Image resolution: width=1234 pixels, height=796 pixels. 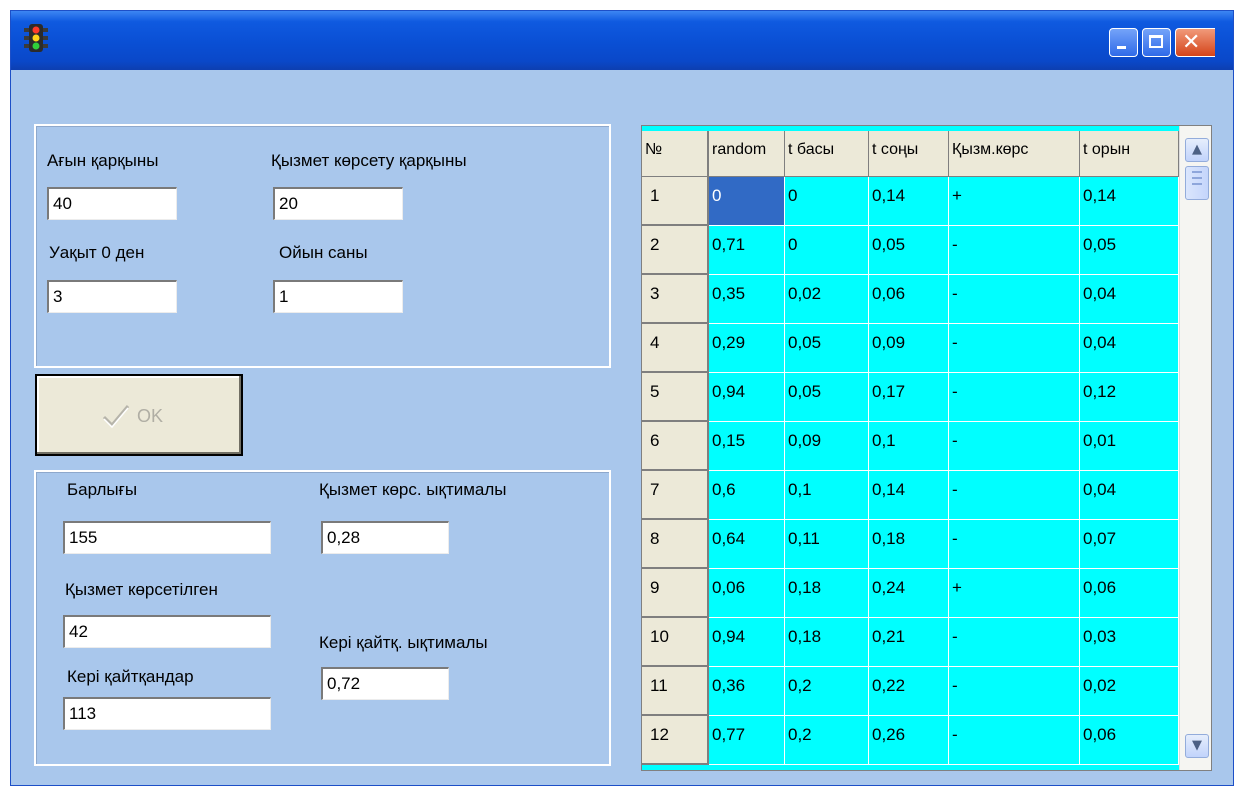 What do you see at coordinates (338, 296) in the screenshot?
I see `game-count-field: 1` at bounding box center [338, 296].